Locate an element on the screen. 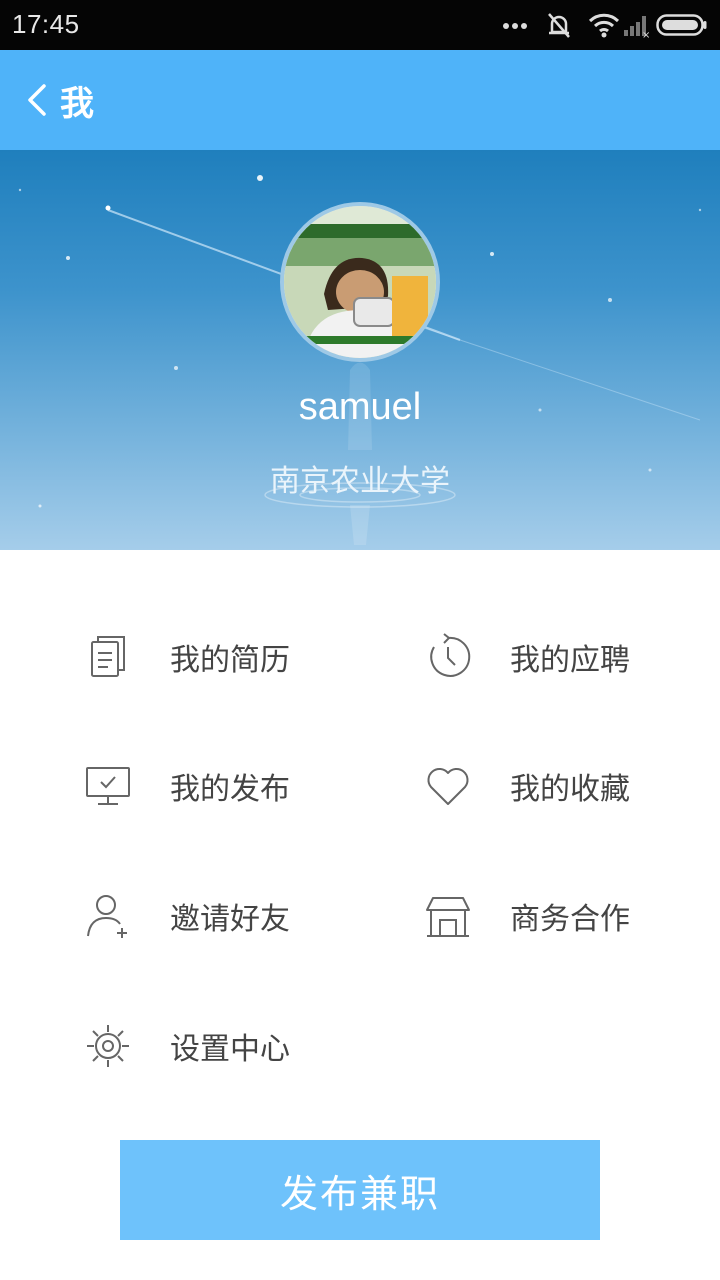 This screenshot has width=720, height=1280. signal-icon: × is located at coordinates (637, 27).